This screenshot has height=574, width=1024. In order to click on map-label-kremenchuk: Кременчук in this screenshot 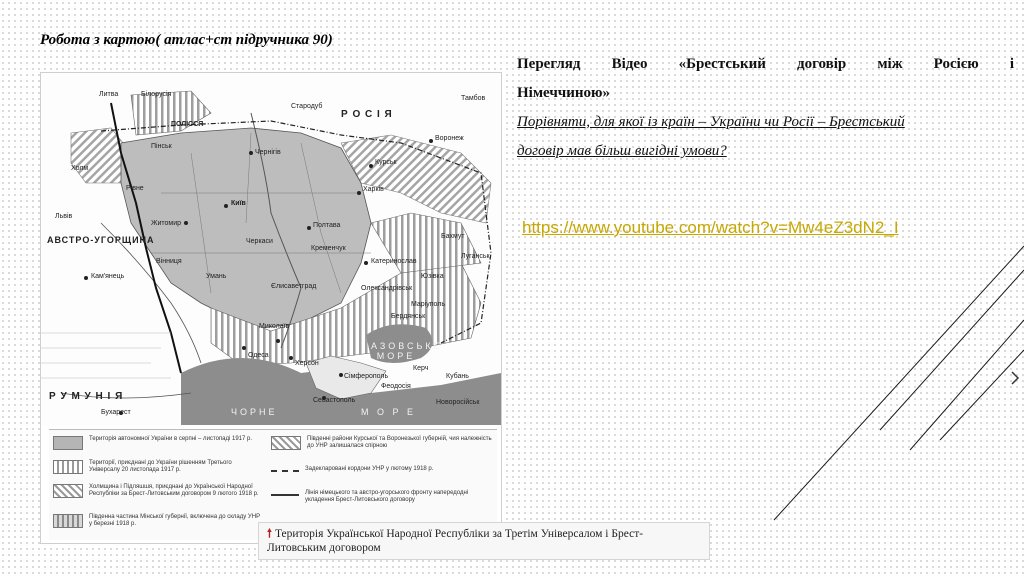, I will do `click(328, 248)`.